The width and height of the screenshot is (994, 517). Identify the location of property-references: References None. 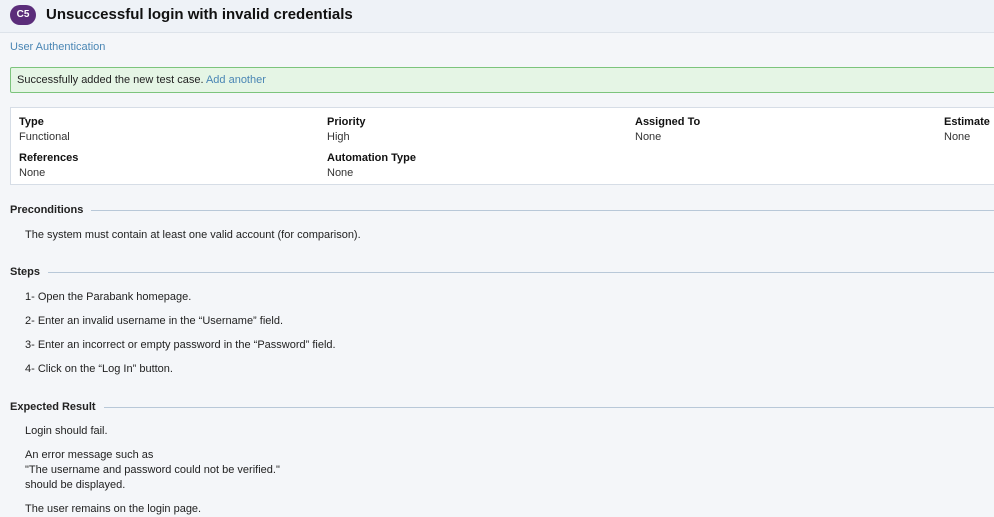
(48, 166).